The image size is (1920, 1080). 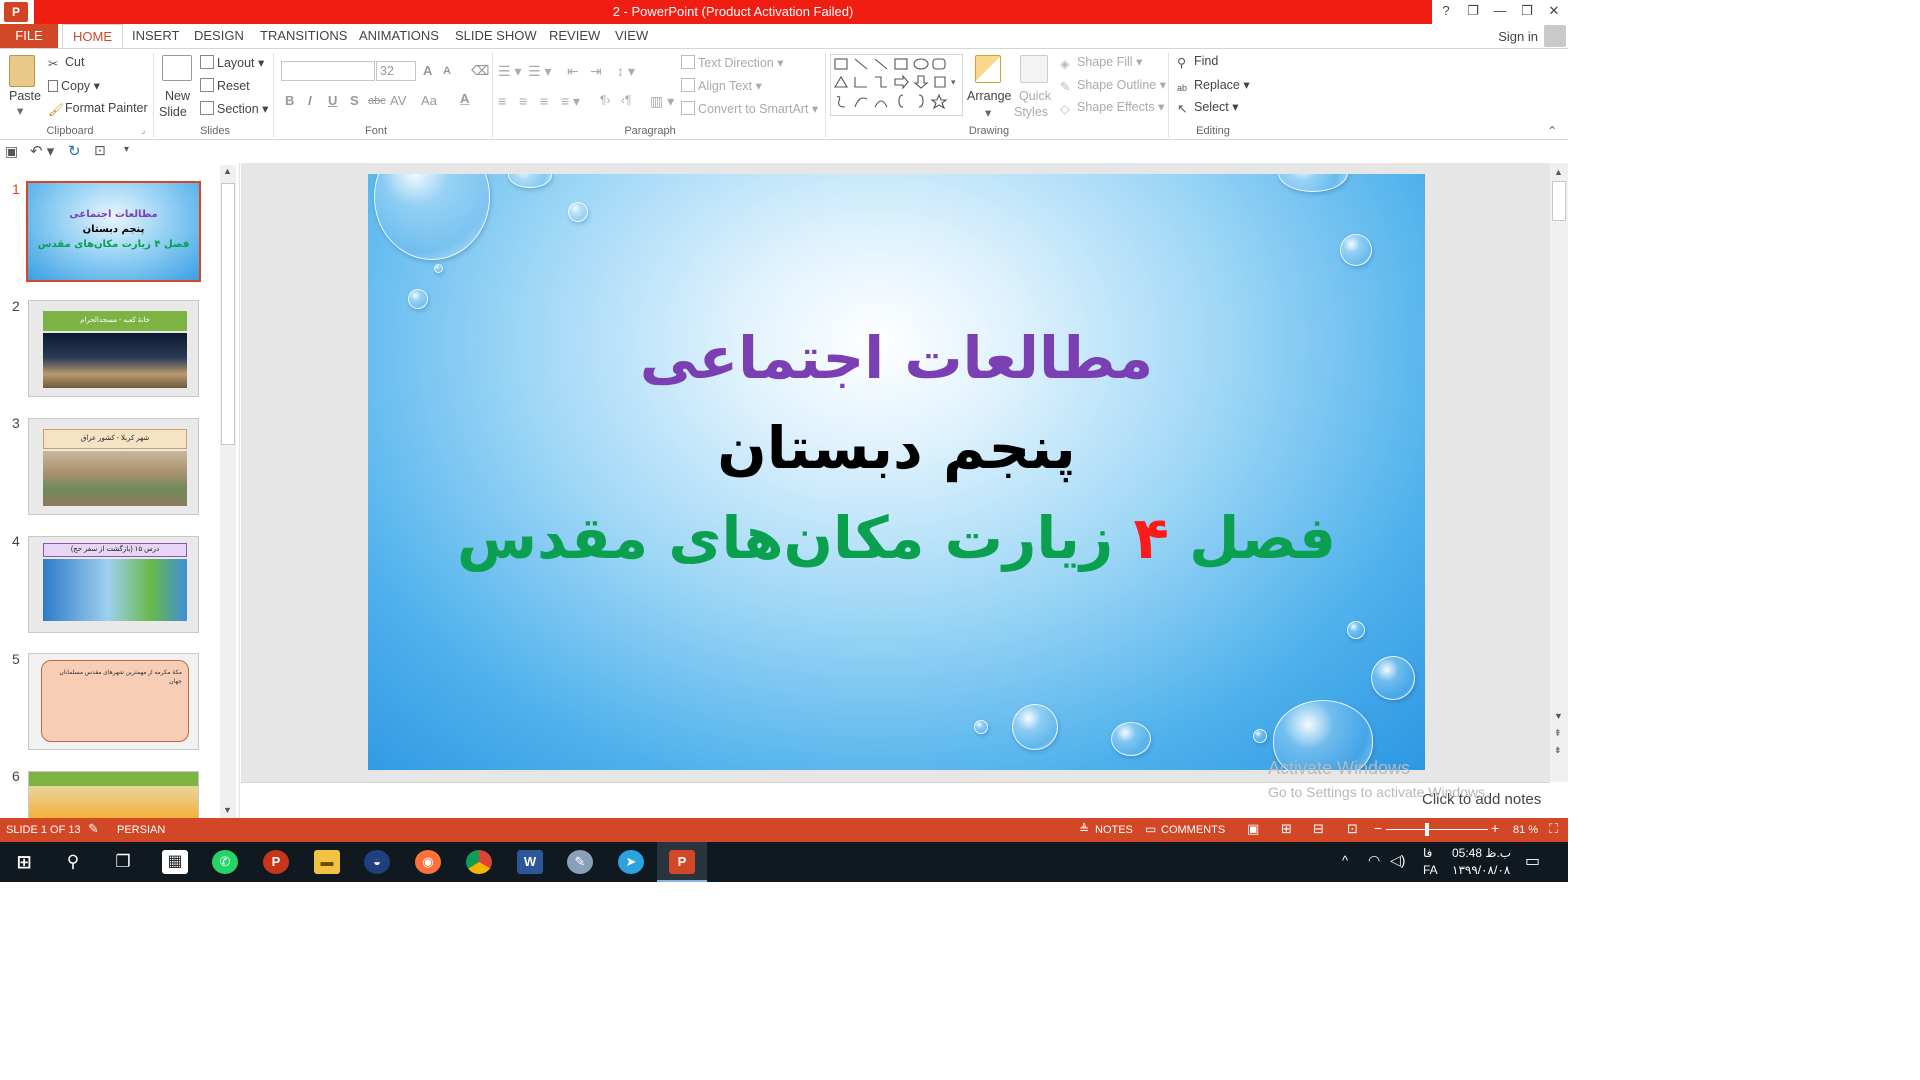 I want to click on font-color-button: A, so click(x=464, y=98).